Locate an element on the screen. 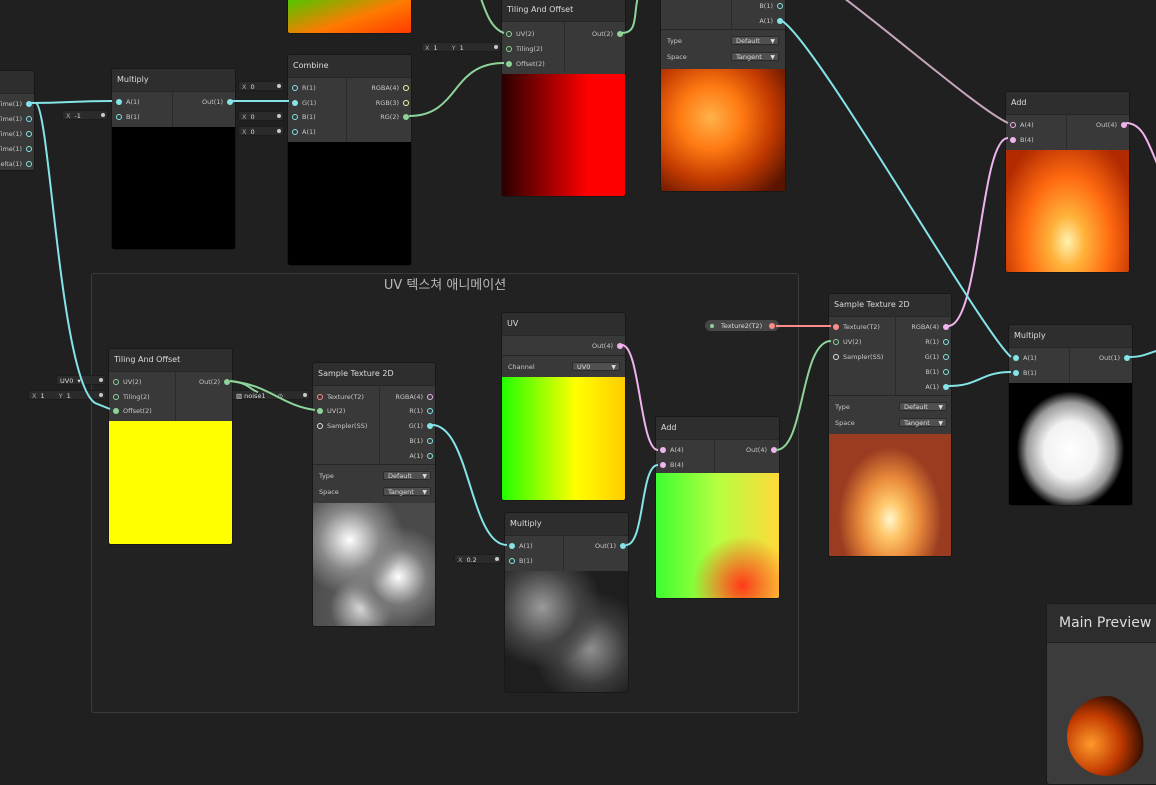 The height and width of the screenshot is (785, 1156). multiply-node-top: Multiply A(1) B(1) Out(1) is located at coordinates (173, 159).